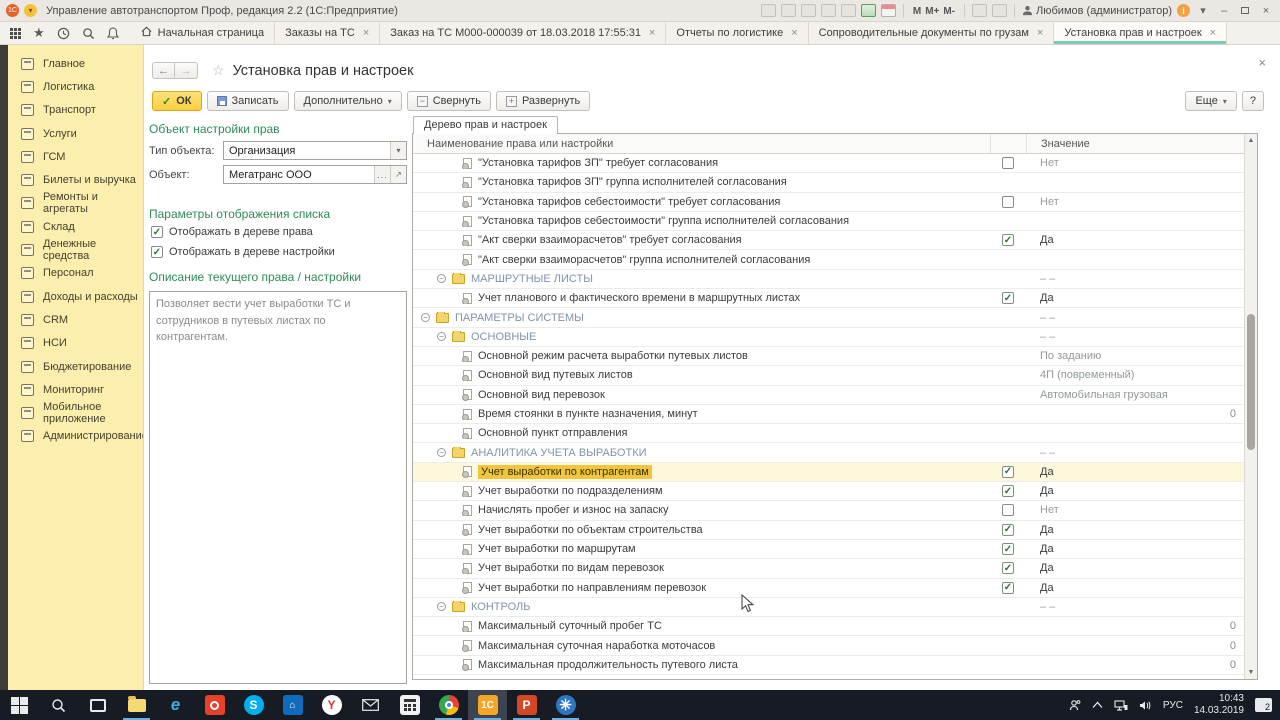 This screenshot has width=1280, height=720. What do you see at coordinates (75, 156) in the screenshot?
I see `sidebar-item: ГСМ` at bounding box center [75, 156].